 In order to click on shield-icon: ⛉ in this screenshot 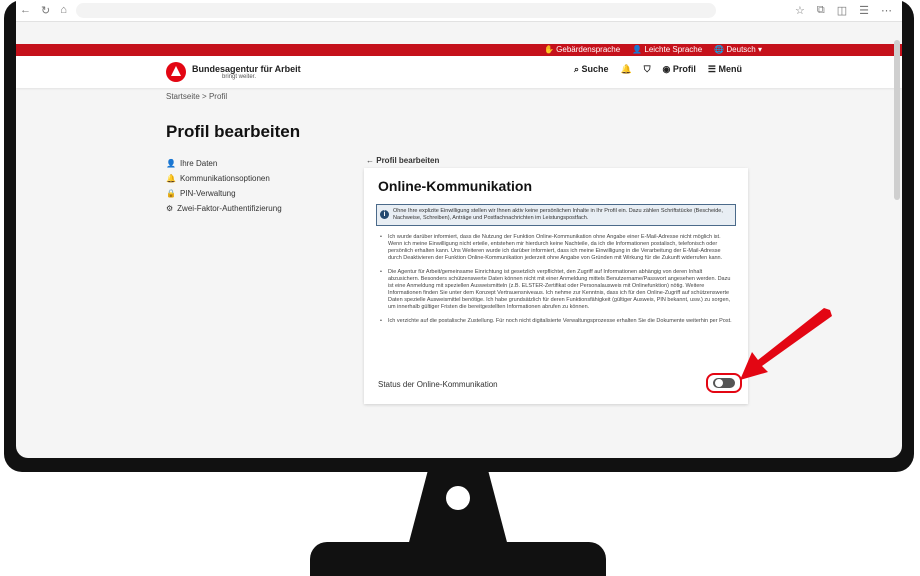, I will do `click(647, 69)`.